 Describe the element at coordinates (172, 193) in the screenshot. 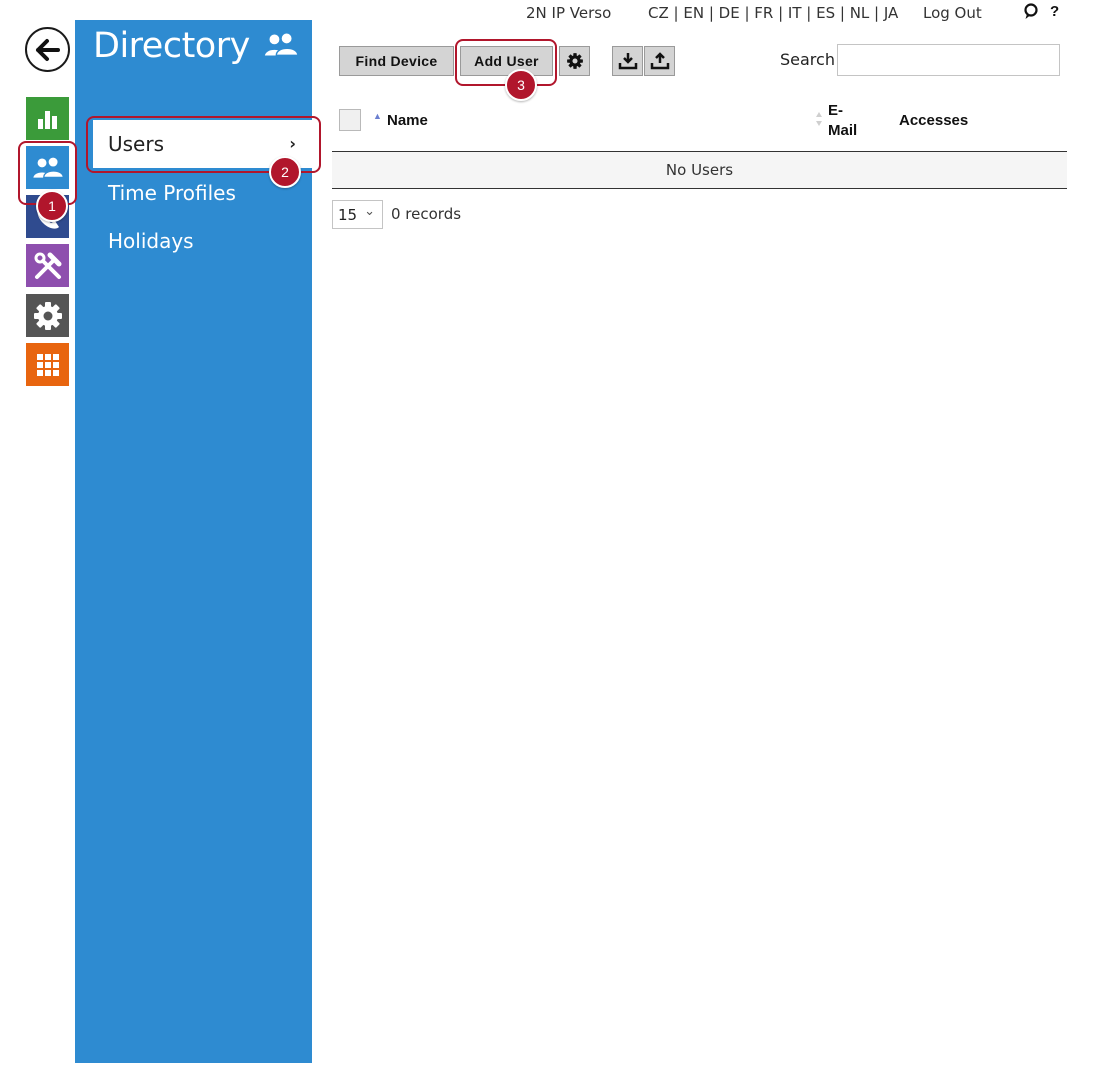

I see `nav-item-time-profiles: Time Profiles` at that location.